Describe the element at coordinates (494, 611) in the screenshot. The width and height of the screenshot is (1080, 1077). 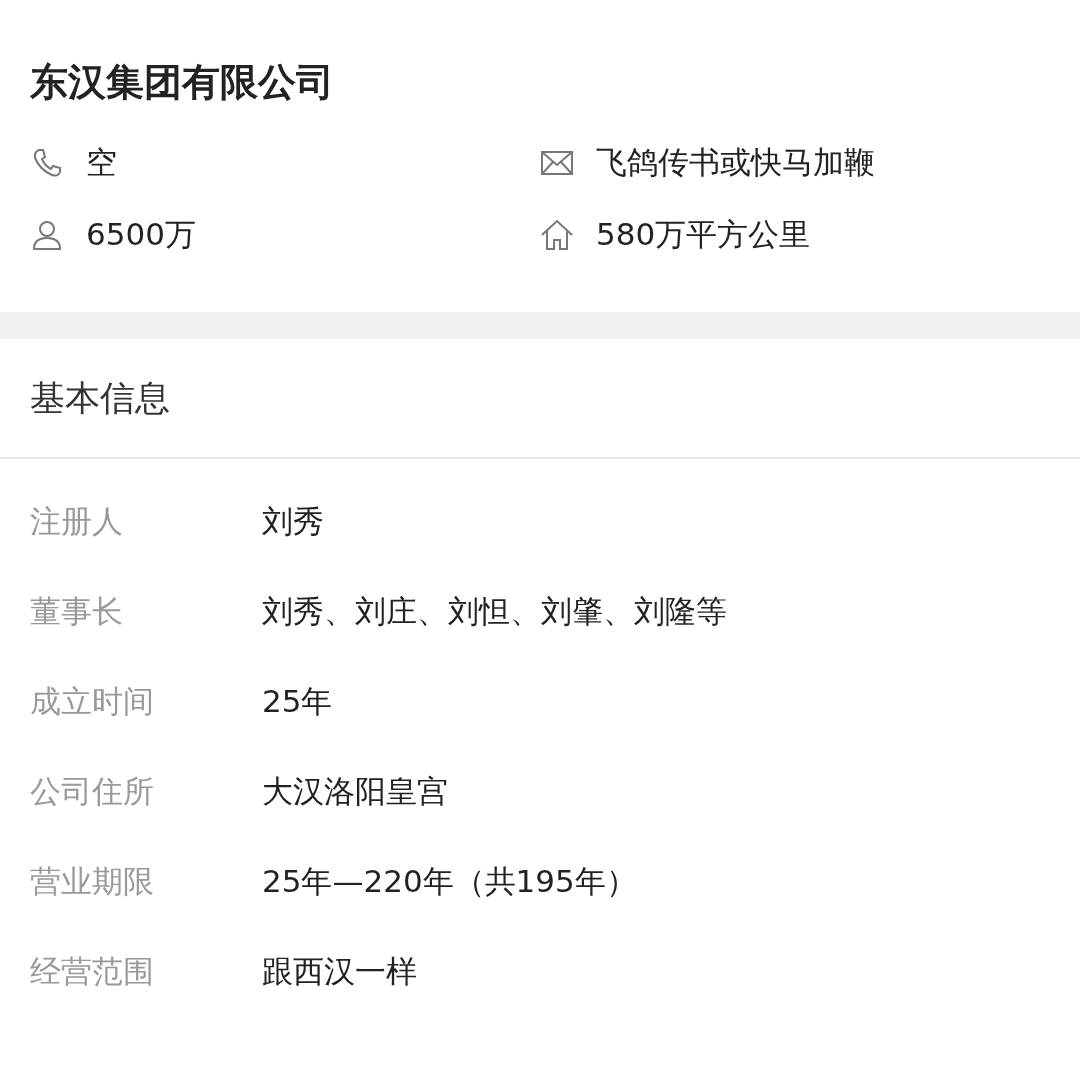
I see `field-value: 刘秀、刘庄、刘怛、刘肇、刘隆等` at that location.